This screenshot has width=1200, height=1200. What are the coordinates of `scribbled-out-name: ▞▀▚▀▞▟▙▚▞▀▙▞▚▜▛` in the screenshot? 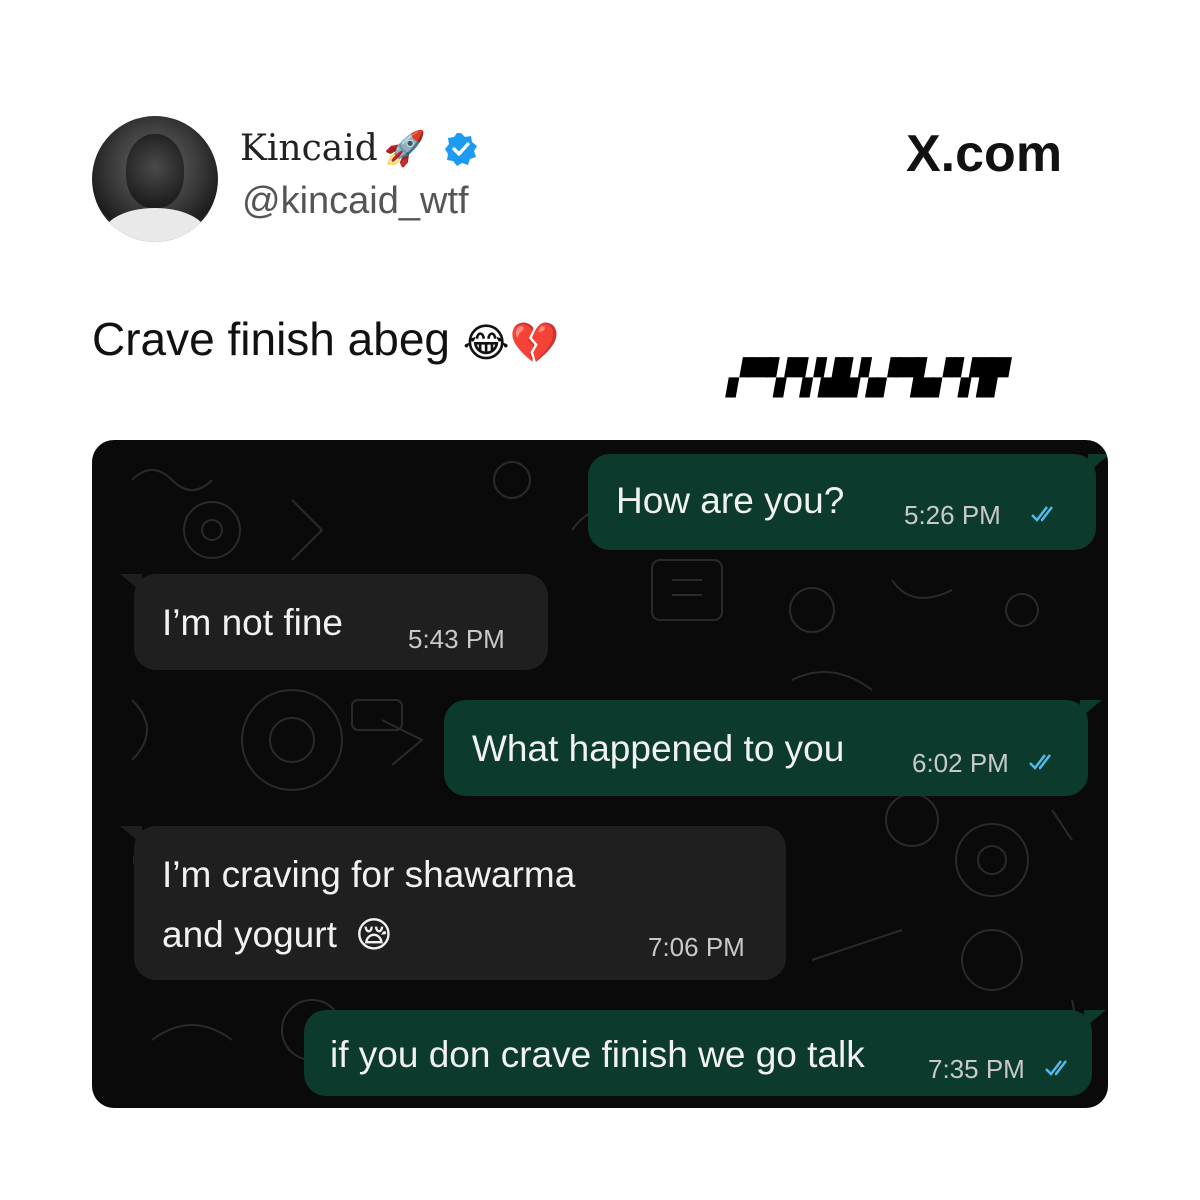 It's located at (867, 378).